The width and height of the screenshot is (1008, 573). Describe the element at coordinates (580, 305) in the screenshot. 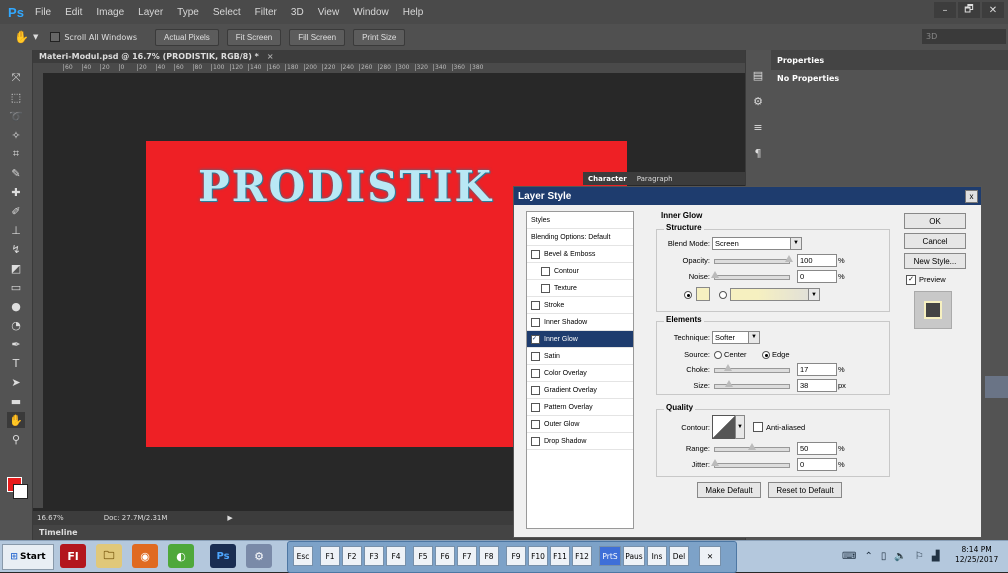

I see `style-item: Stroke` at that location.